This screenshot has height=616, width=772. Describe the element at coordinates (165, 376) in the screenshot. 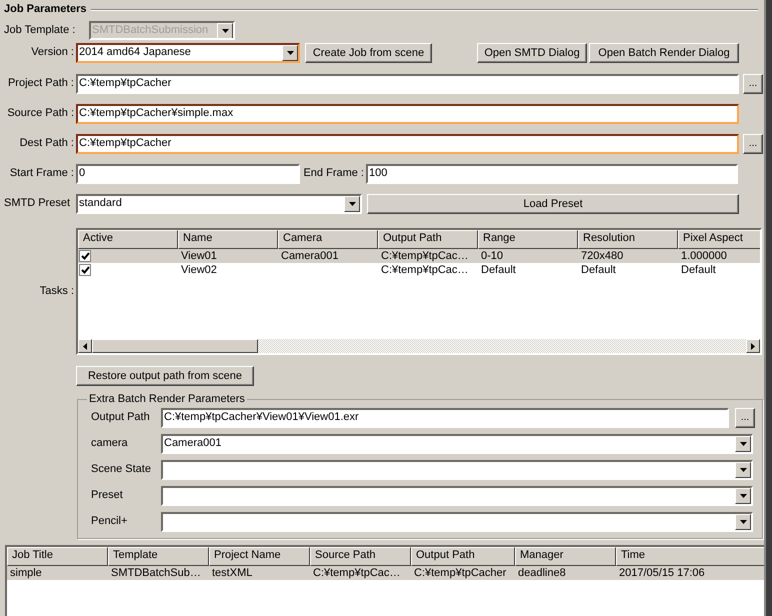

I see `restore-button: Restore output path from scene` at that location.